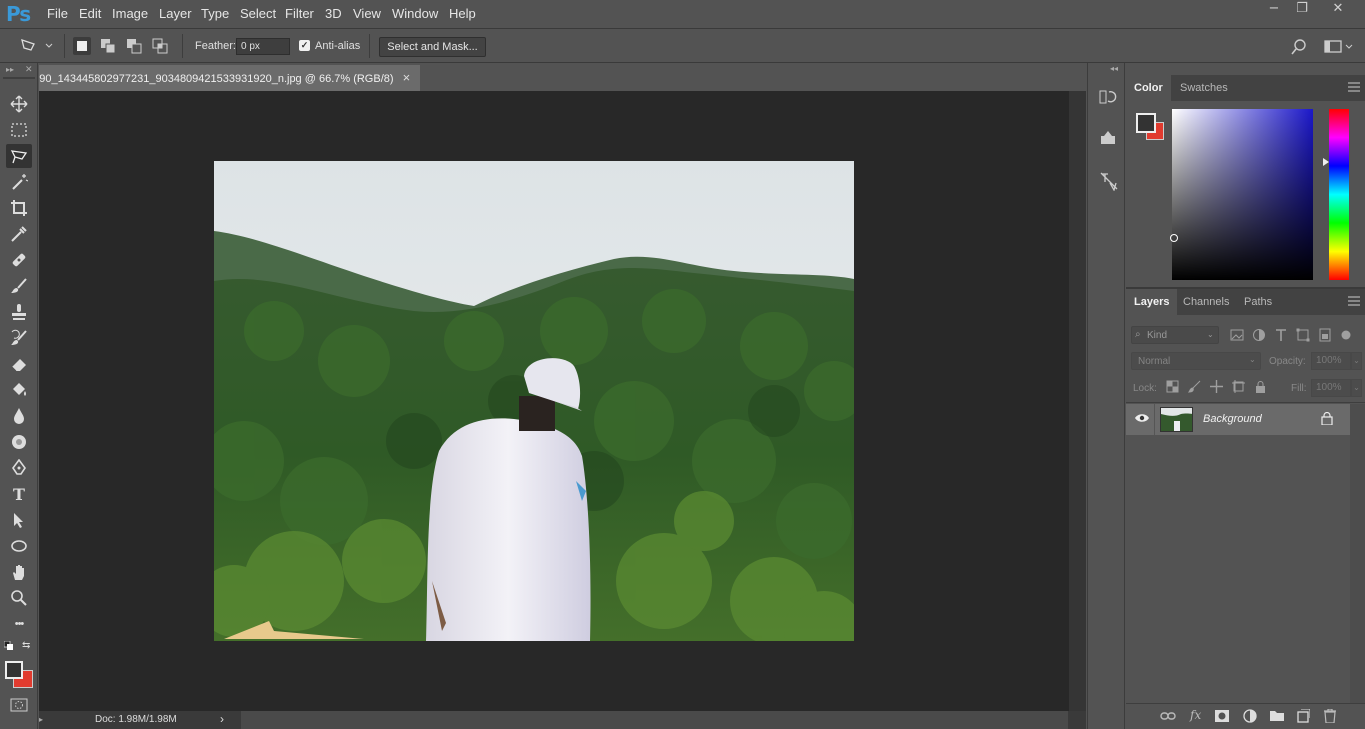  What do you see at coordinates (462, 13) in the screenshot?
I see `menu-help: Help` at bounding box center [462, 13].